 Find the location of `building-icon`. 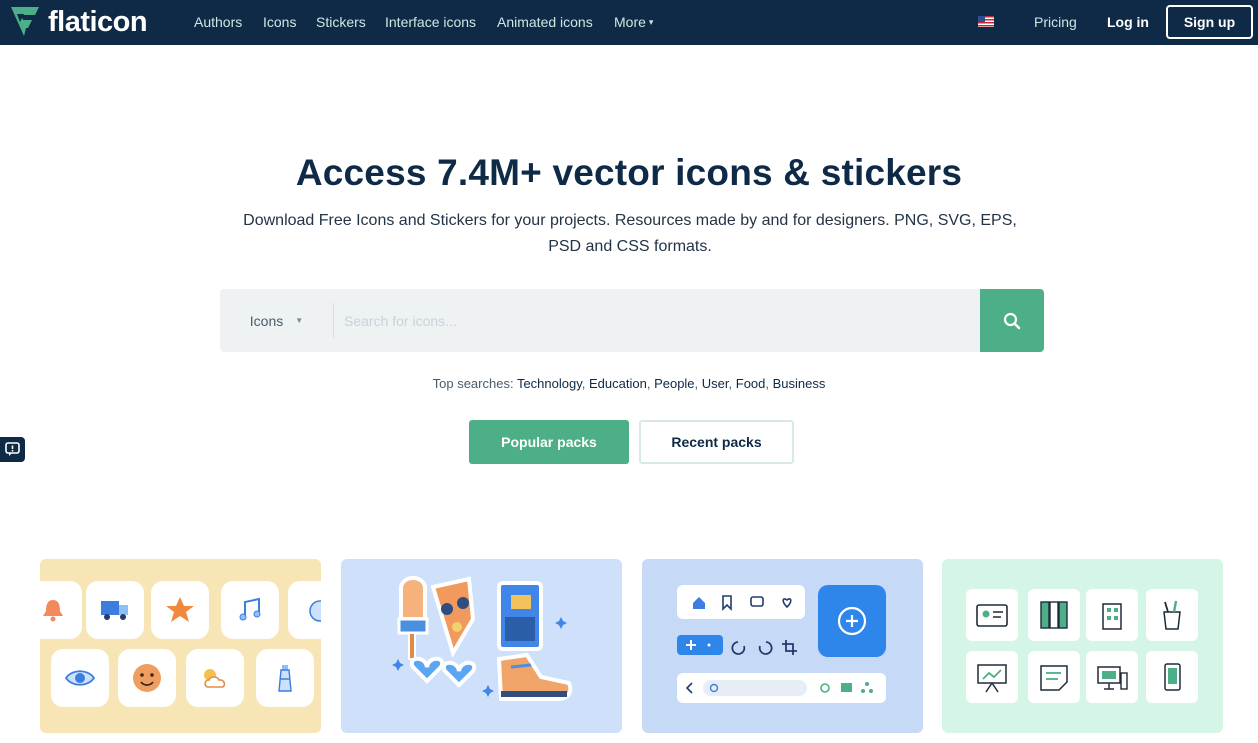

building-icon is located at coordinates (1112, 615).